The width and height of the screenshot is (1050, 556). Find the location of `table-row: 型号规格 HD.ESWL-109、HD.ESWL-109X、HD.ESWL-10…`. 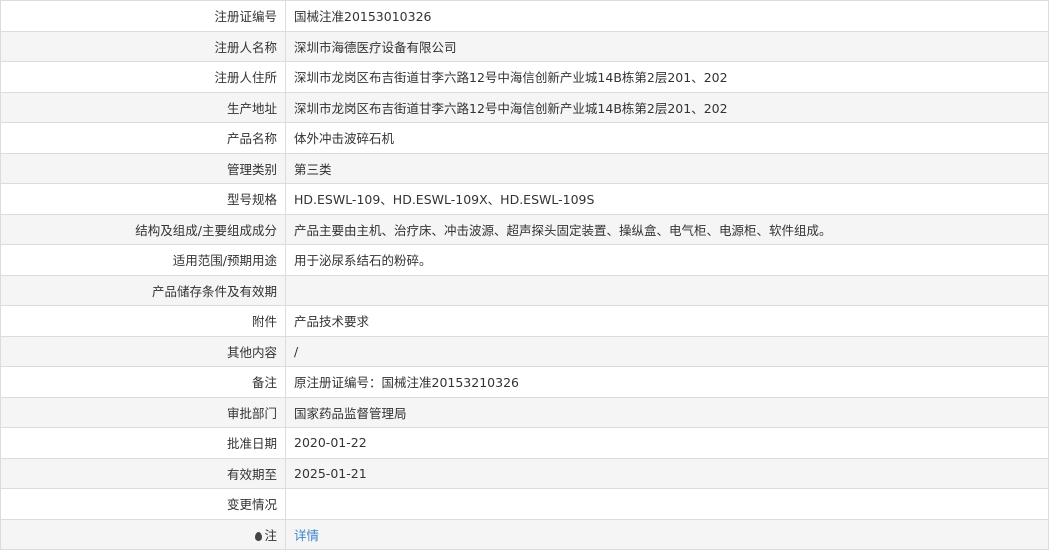

table-row: 型号规格 HD.ESWL-109、HD.ESWL-109X、HD.ESWL-10… is located at coordinates (524, 199).